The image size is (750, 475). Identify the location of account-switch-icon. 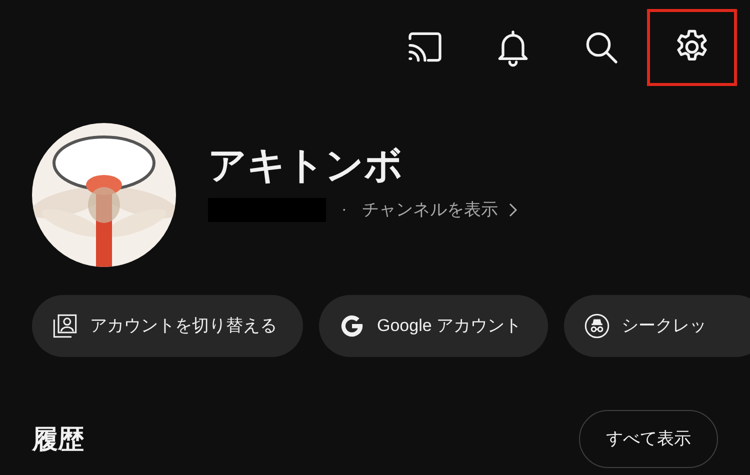
(65, 326).